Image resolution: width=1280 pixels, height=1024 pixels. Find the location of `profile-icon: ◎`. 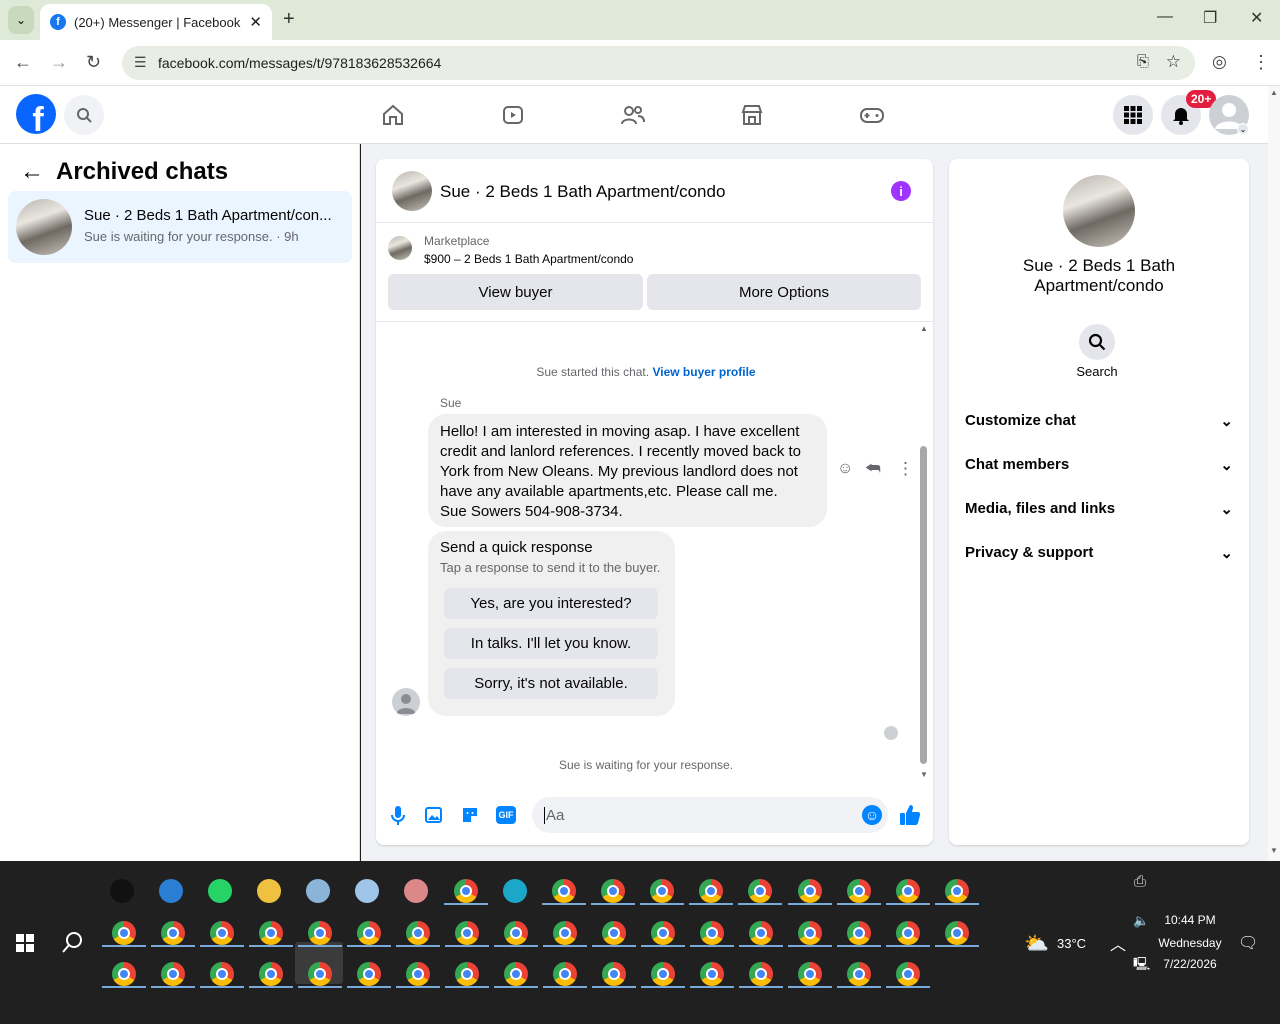

profile-icon: ◎ is located at coordinates (1219, 62).